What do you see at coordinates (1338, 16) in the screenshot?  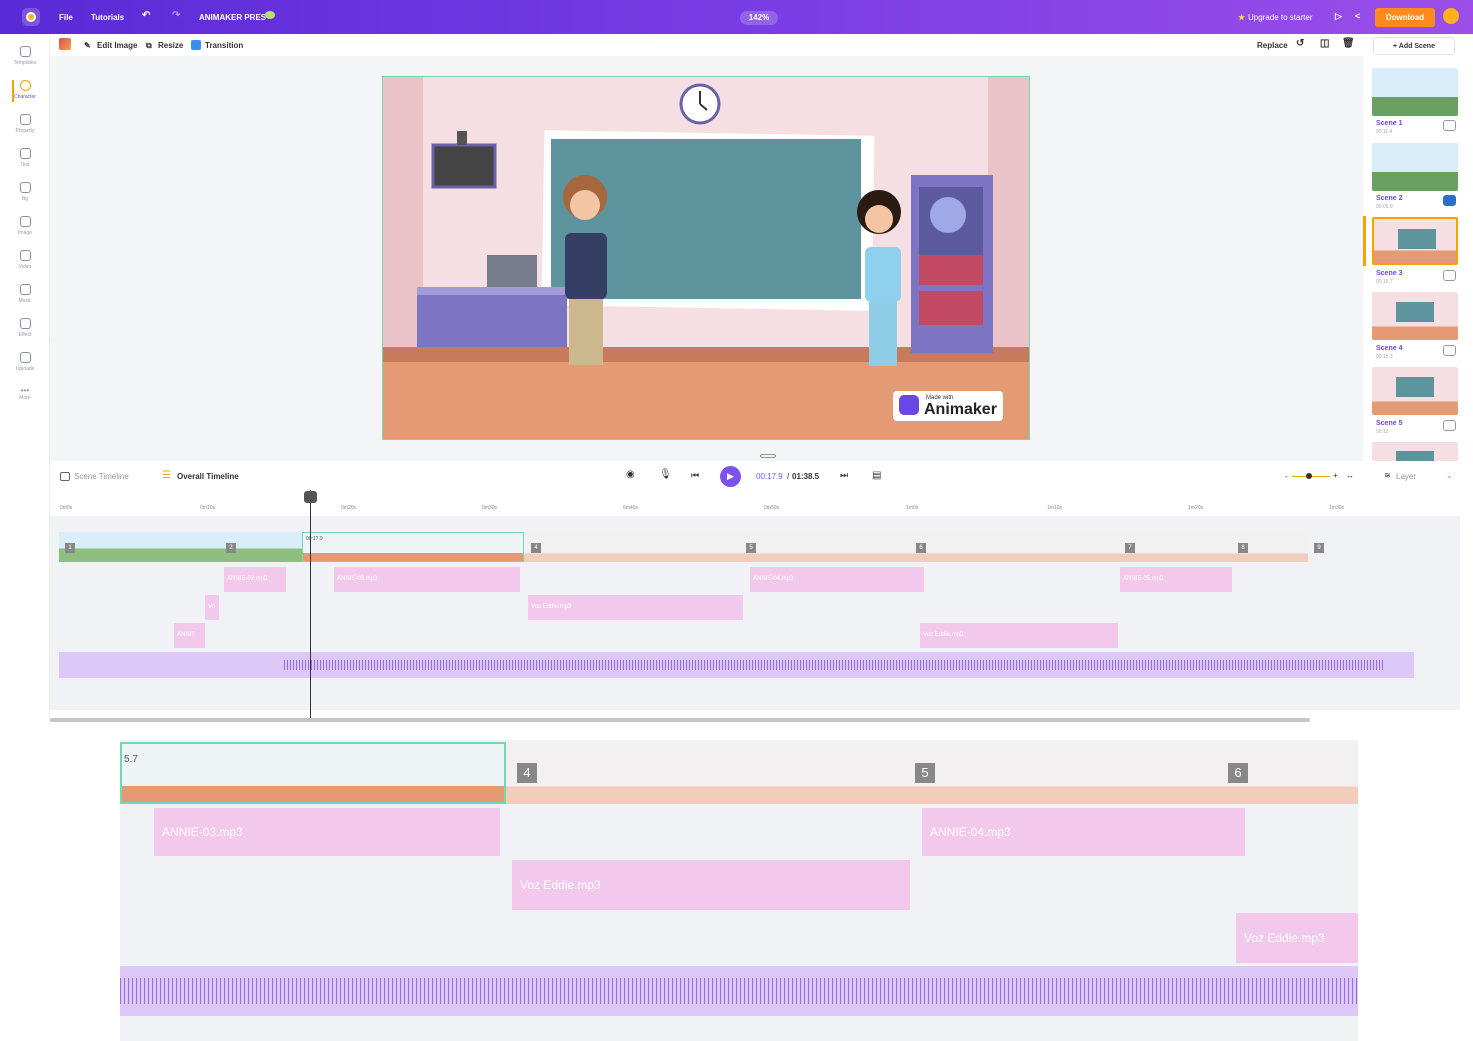 I see `preview-icon: ▷` at bounding box center [1338, 16].